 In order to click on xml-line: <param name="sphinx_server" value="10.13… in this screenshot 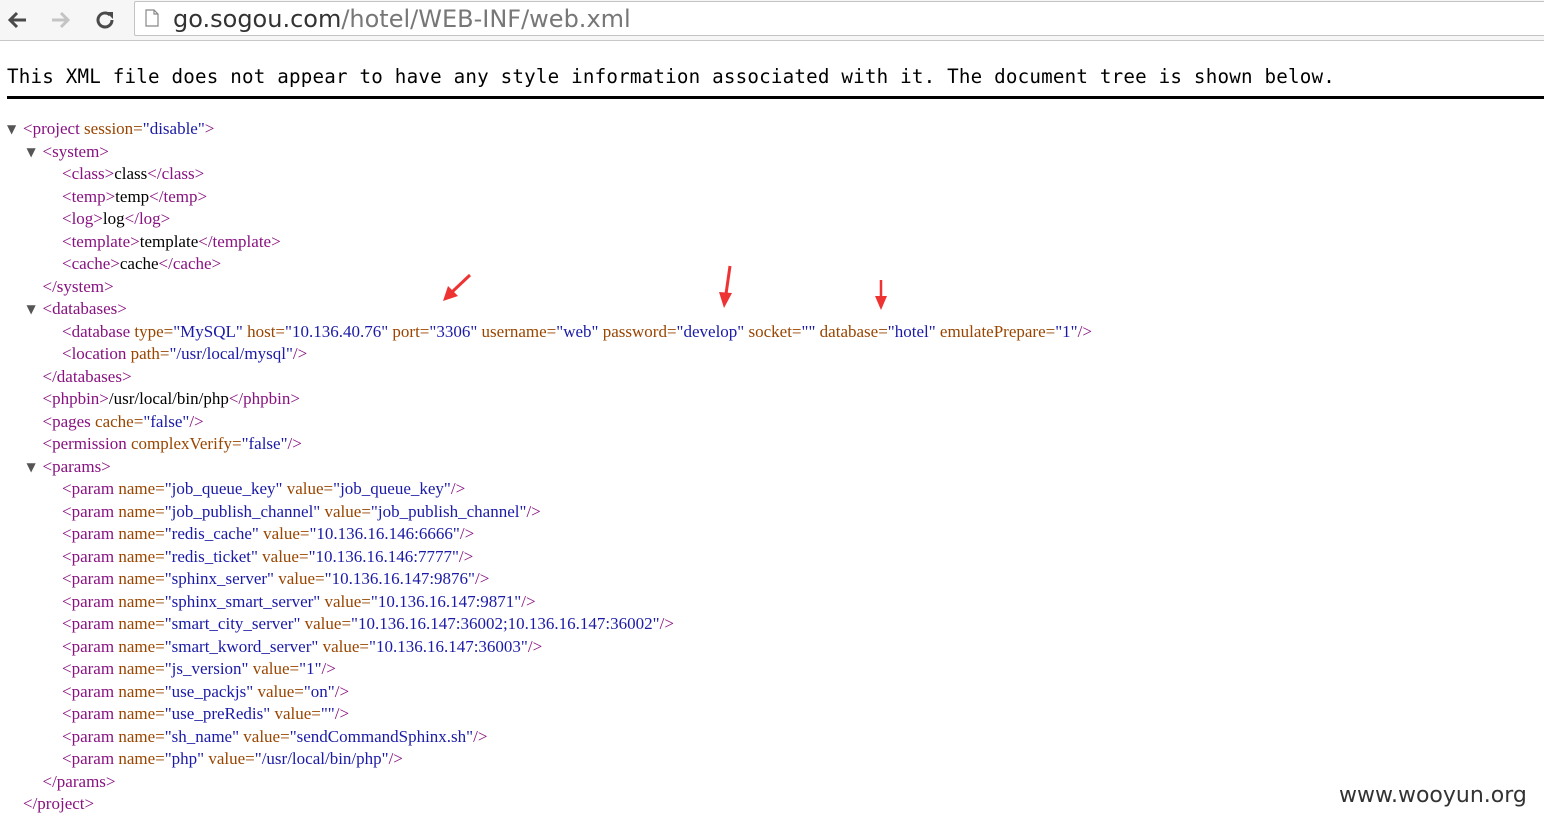, I will do `click(275, 579)`.